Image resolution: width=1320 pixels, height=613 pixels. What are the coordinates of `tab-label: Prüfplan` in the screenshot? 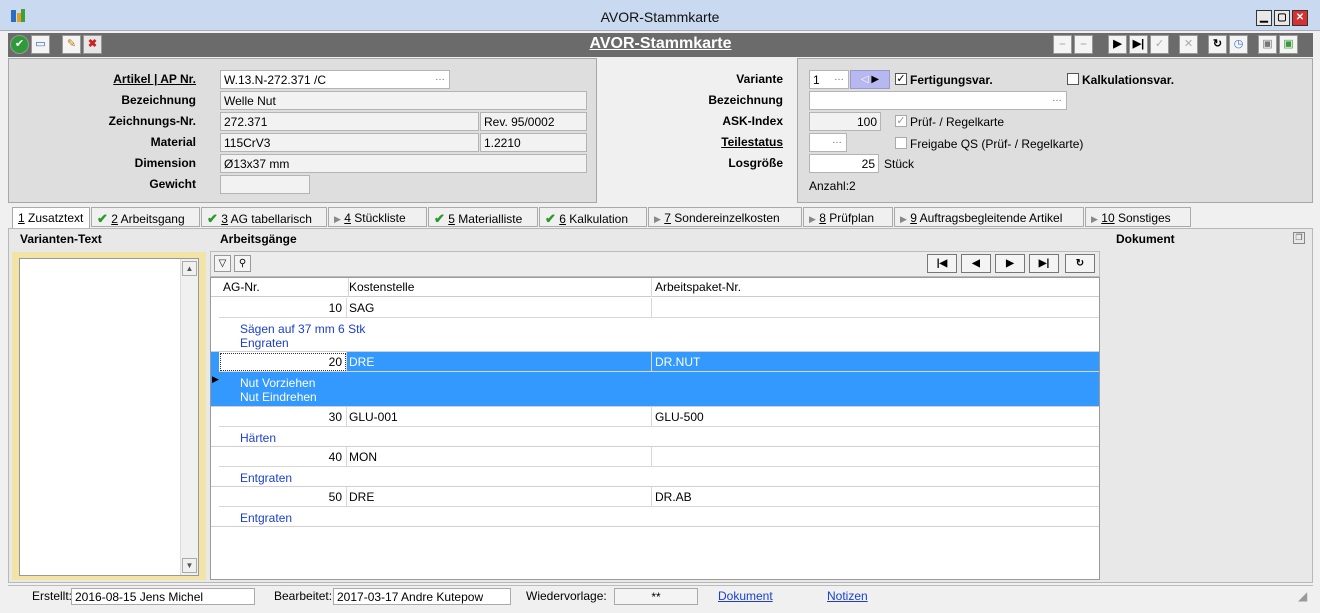 It's located at (851, 218).